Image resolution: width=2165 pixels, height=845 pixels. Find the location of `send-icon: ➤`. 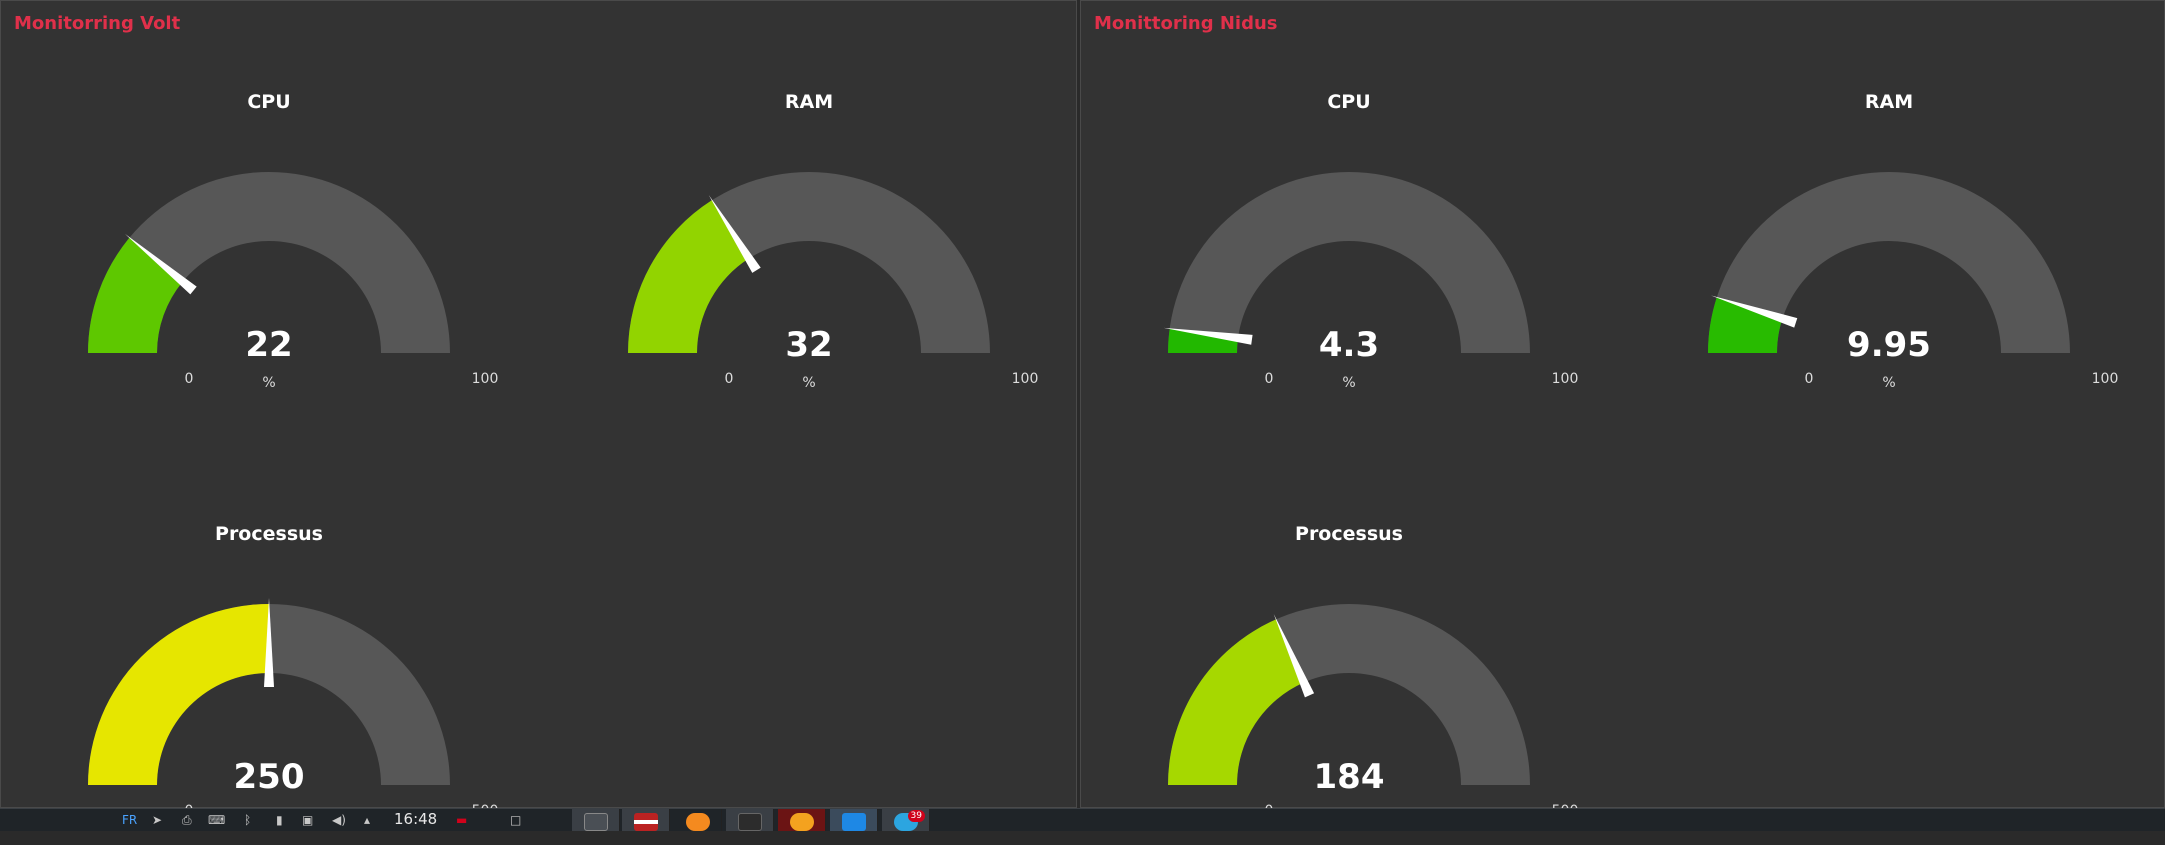

send-icon: ➤ is located at coordinates (157, 820).